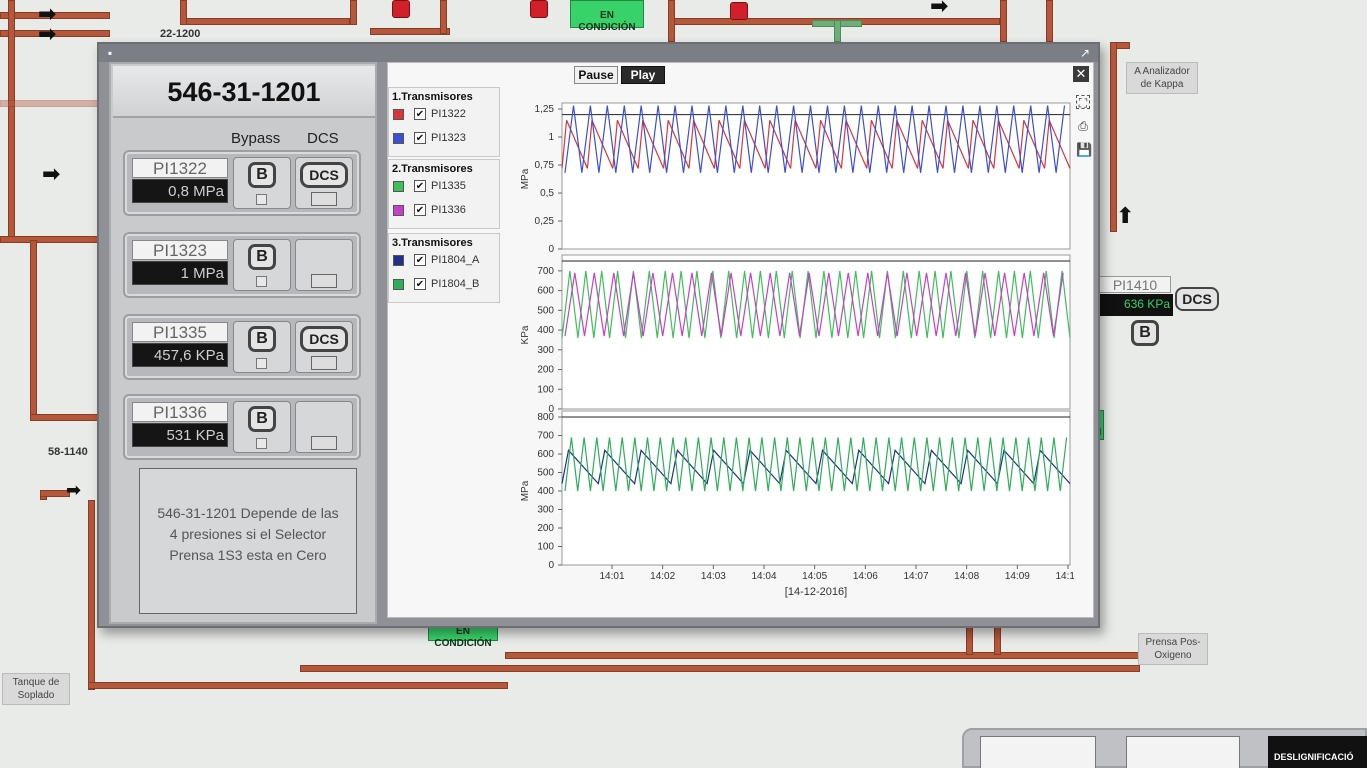 This screenshot has height=768, width=1367. I want to click on legend-group-3: 3.Transmisores ✔ PI1804_A ✔ PI1804_B, so click(444, 268).